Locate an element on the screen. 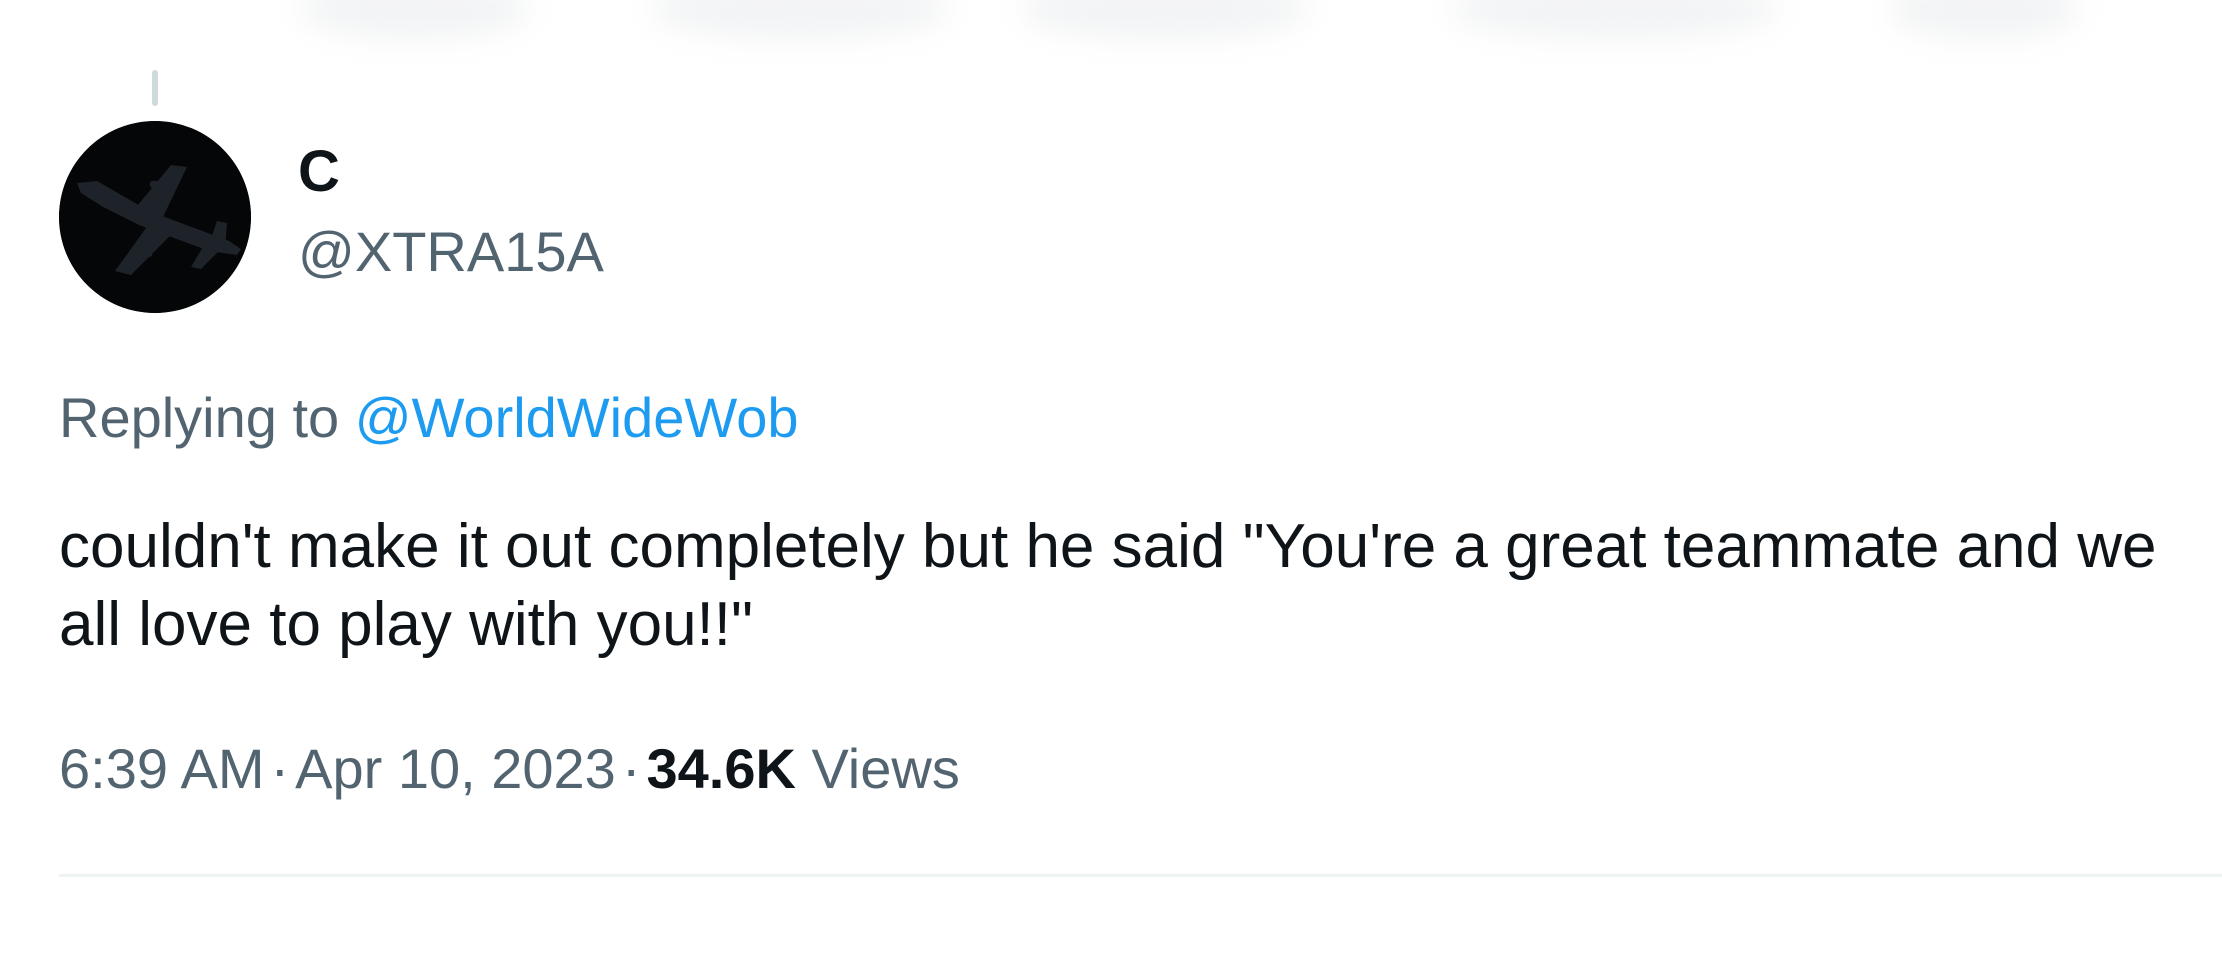 The width and height of the screenshot is (2222, 958). author-display-name: C is located at coordinates (319, 172).